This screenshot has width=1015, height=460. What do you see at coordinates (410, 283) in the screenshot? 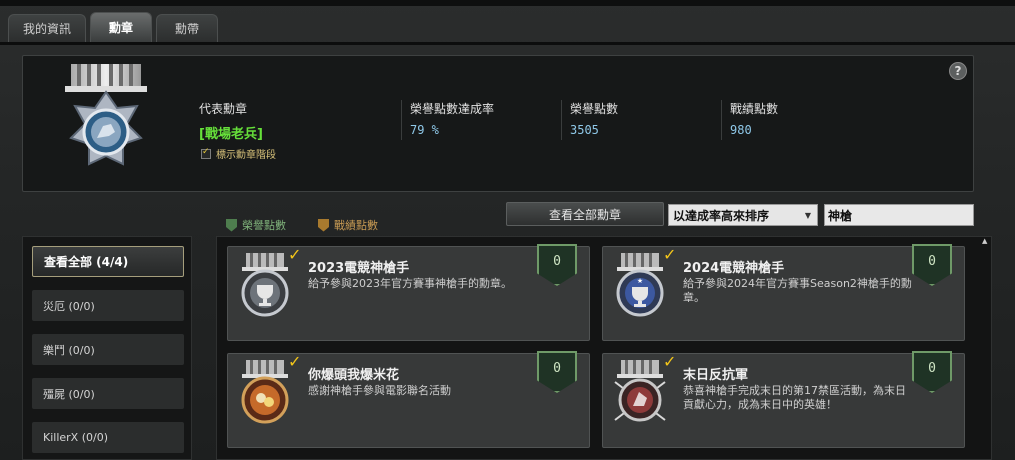
I see `medal-description: 給予參與2023年官方賽事神槍手的勳章。` at bounding box center [410, 283].